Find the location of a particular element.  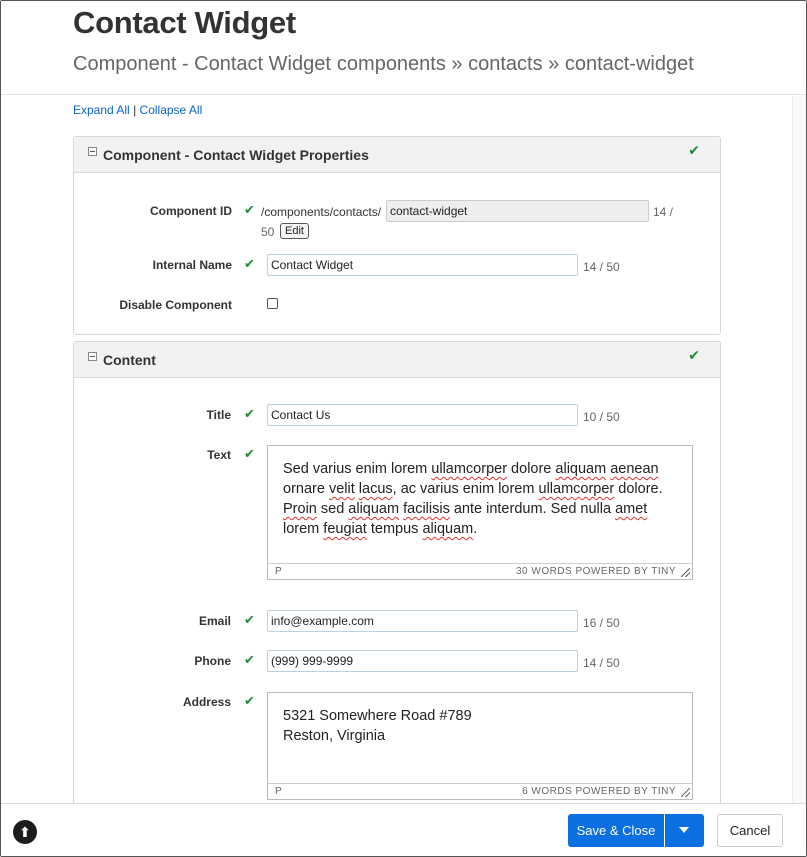

email-label: Email is located at coordinates (214, 621).